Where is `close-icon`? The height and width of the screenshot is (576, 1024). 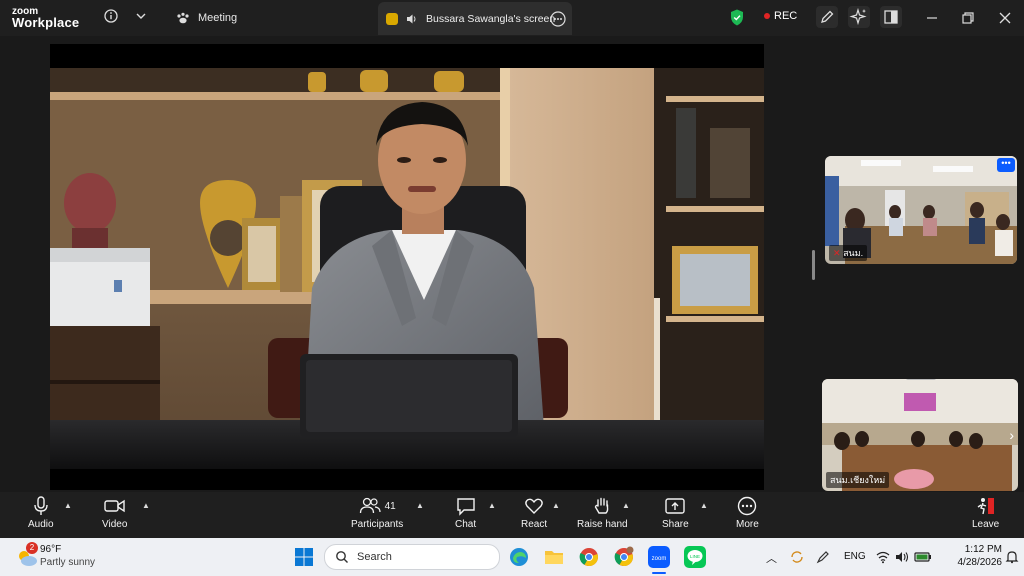 close-icon is located at coordinates (1005, 18).